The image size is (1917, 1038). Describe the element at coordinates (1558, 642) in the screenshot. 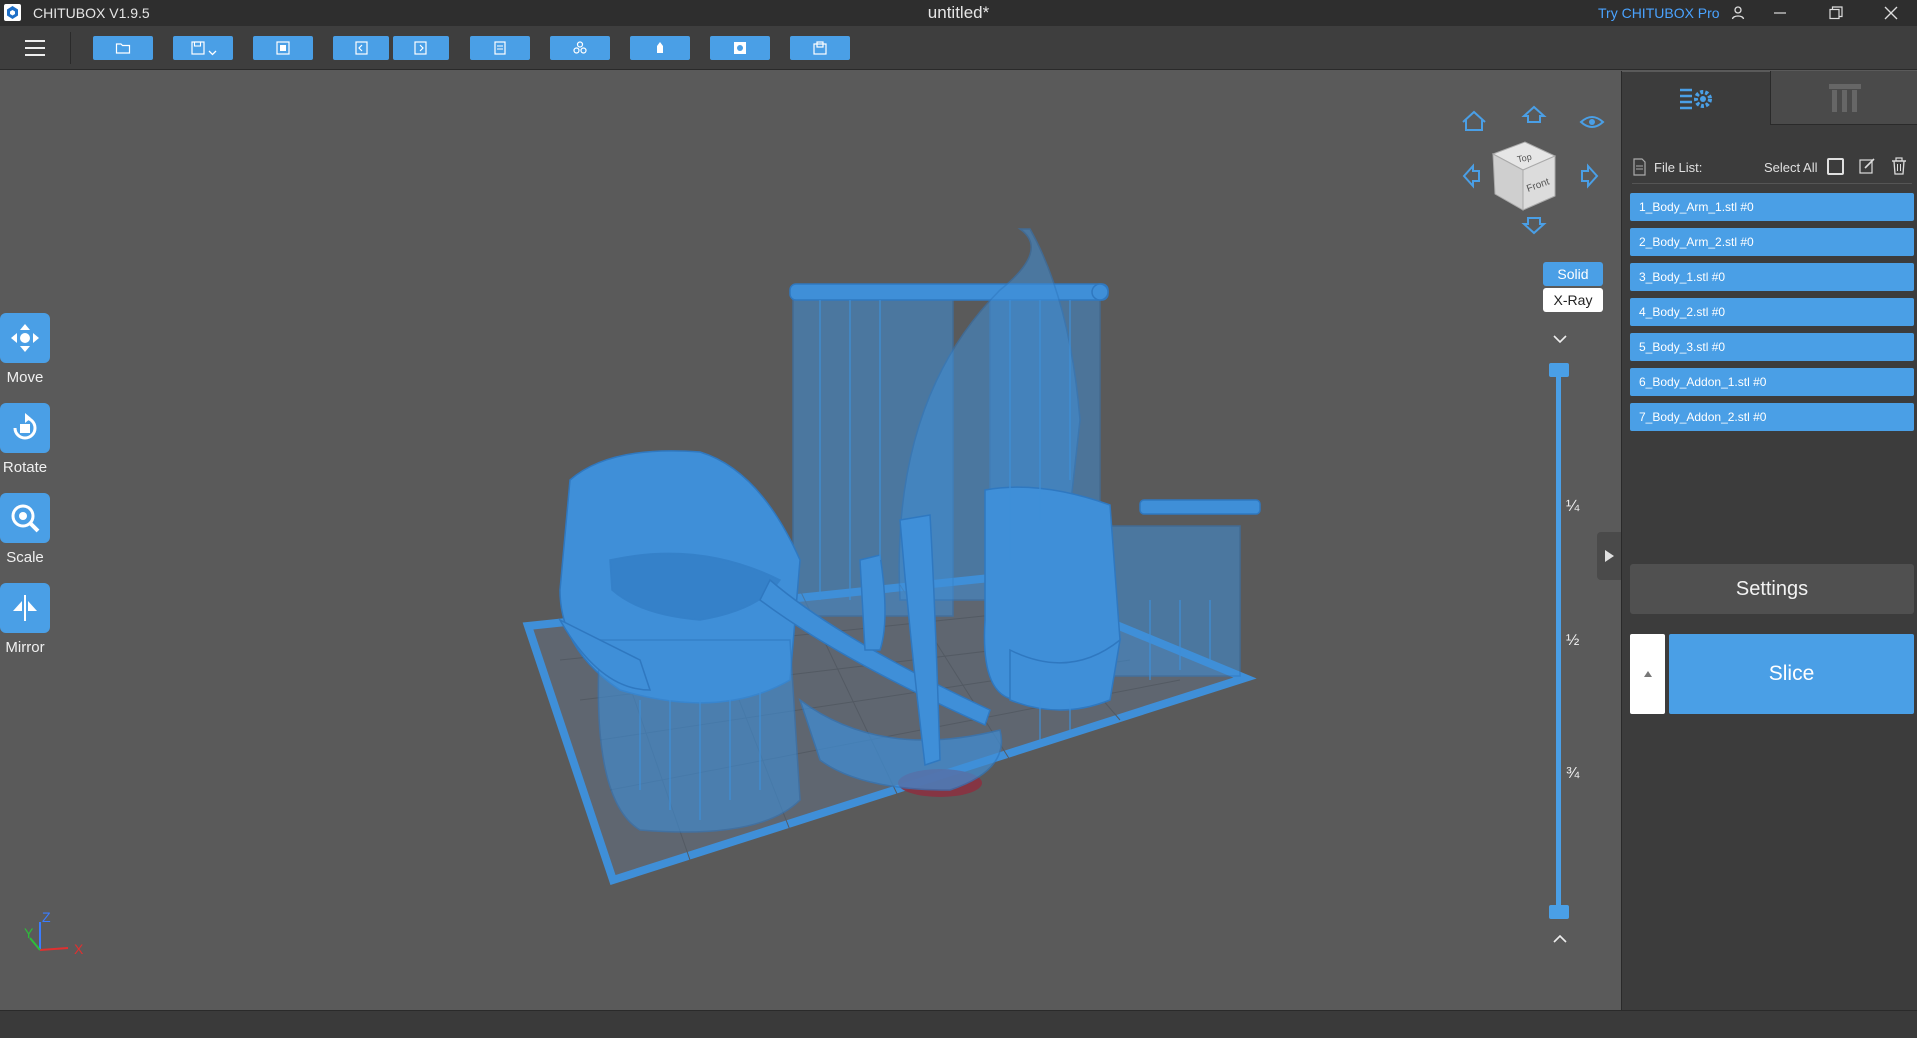

I see `layer-slider-track` at that location.